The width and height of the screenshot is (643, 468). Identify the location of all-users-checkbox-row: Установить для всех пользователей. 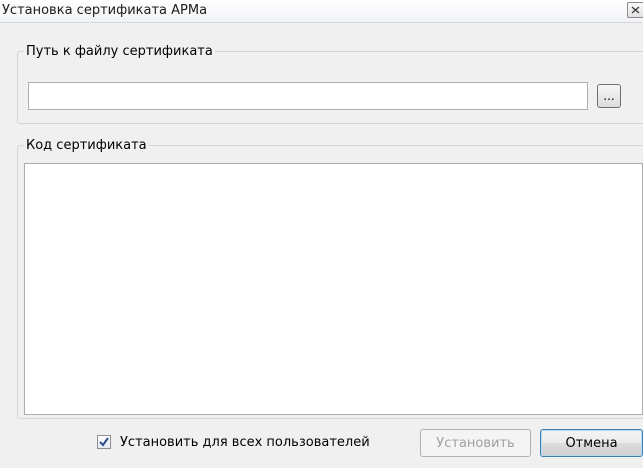
(233, 442).